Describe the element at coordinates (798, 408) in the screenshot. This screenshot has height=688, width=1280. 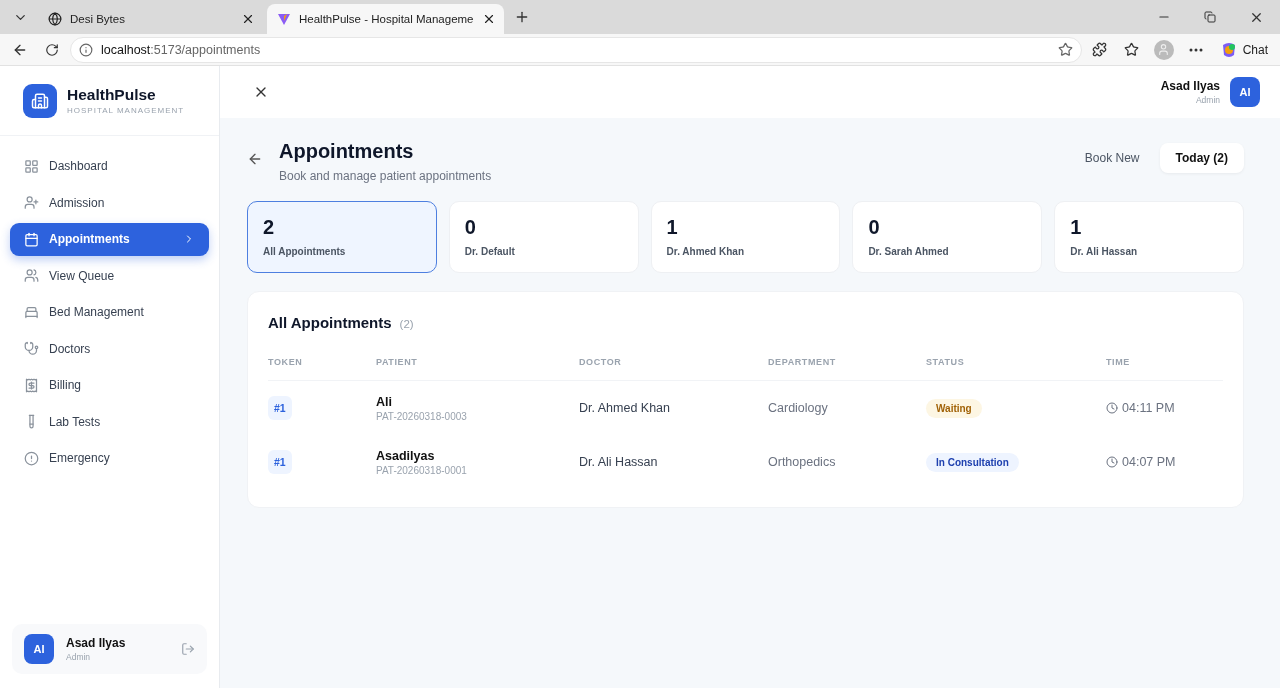
I see `department-cell: Cardiology` at that location.